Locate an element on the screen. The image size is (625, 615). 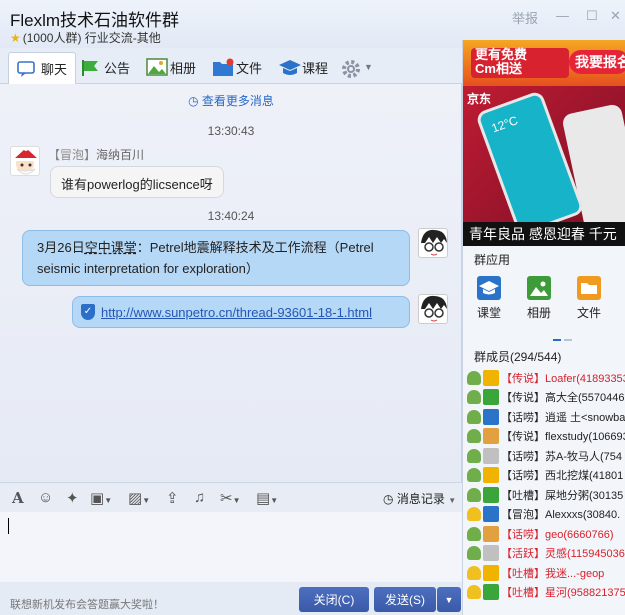
app-label: 文件 is located at coordinates (588, 313).